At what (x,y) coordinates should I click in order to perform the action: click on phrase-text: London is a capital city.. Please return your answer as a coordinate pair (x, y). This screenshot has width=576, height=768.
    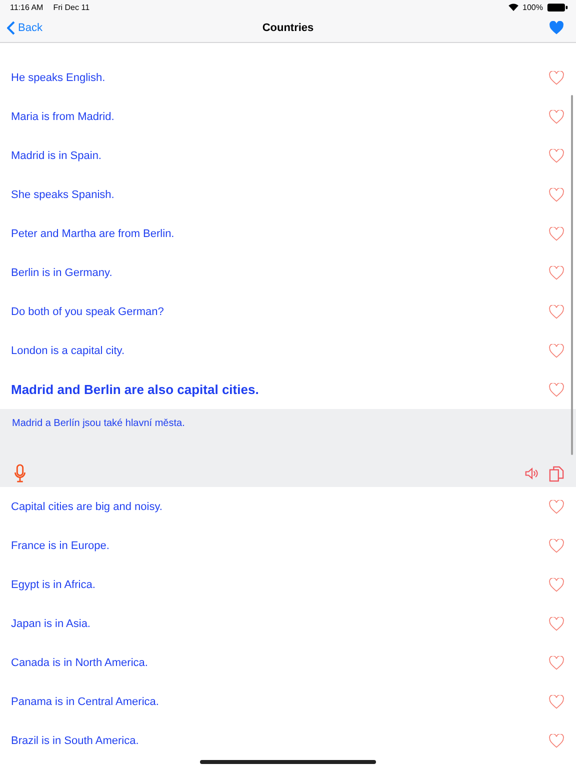
    Looking at the image, I should click on (68, 350).